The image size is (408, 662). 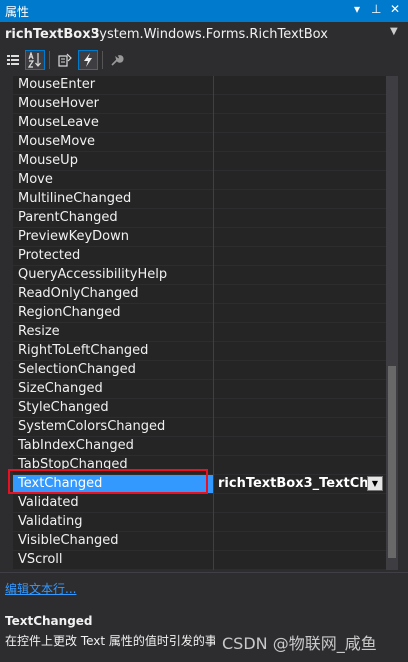 What do you see at coordinates (205, 142) in the screenshot?
I see `event-row: MouseMove` at bounding box center [205, 142].